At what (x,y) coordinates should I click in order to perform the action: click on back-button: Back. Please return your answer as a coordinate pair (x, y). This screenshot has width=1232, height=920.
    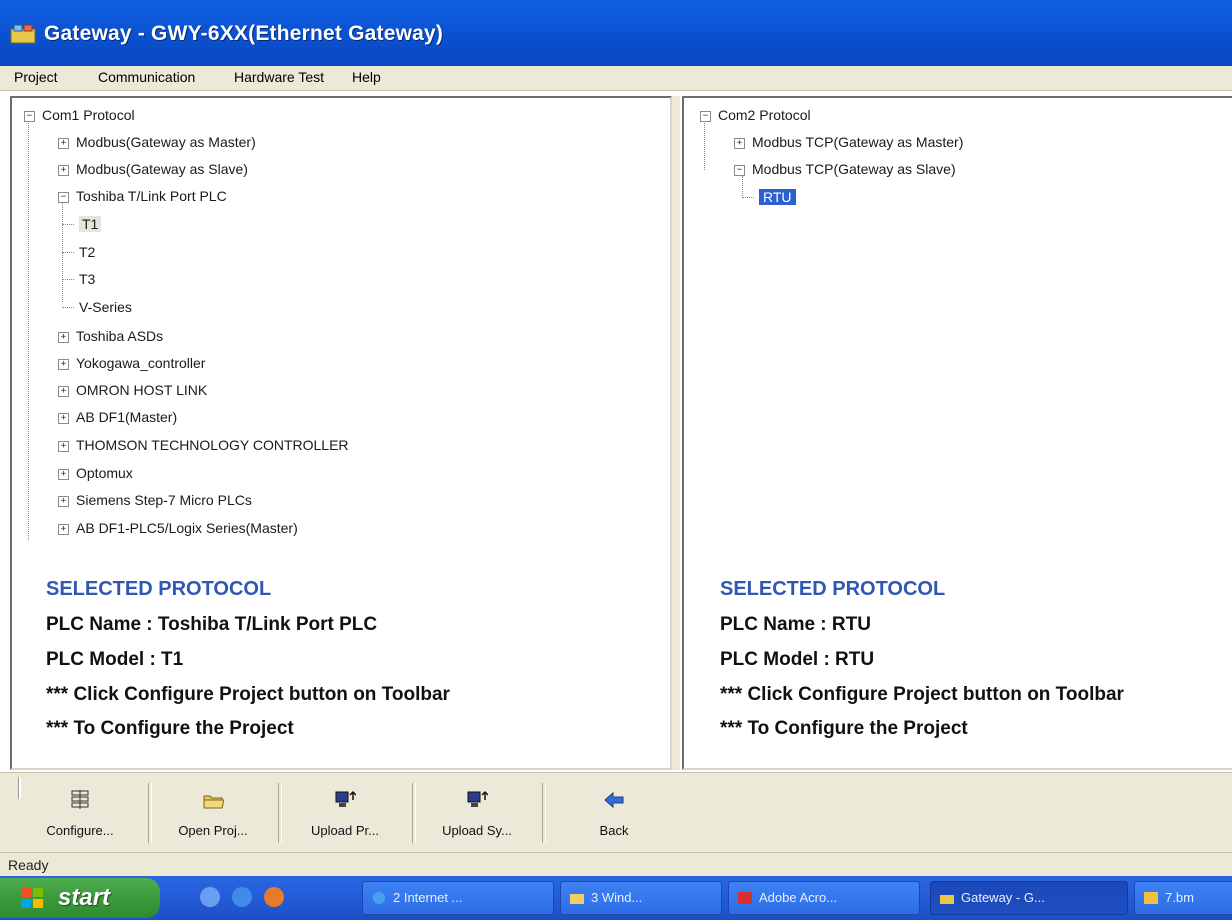
    Looking at the image, I should click on (614, 813).